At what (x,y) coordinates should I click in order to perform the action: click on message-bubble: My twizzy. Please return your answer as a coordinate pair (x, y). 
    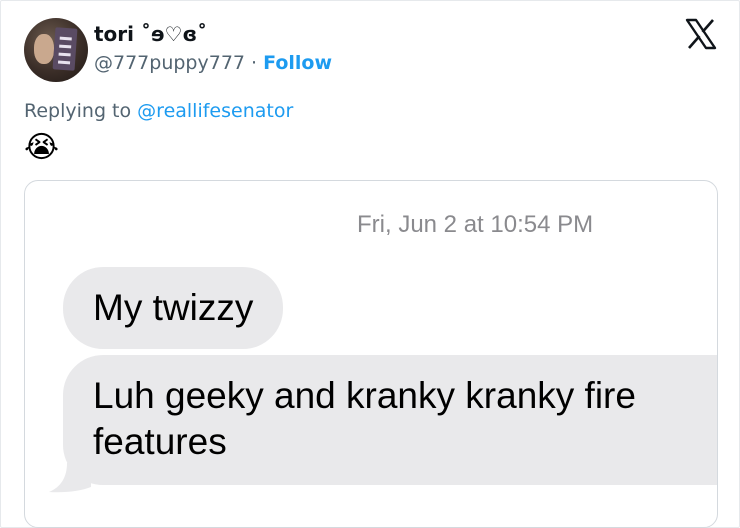
    Looking at the image, I should click on (173, 308).